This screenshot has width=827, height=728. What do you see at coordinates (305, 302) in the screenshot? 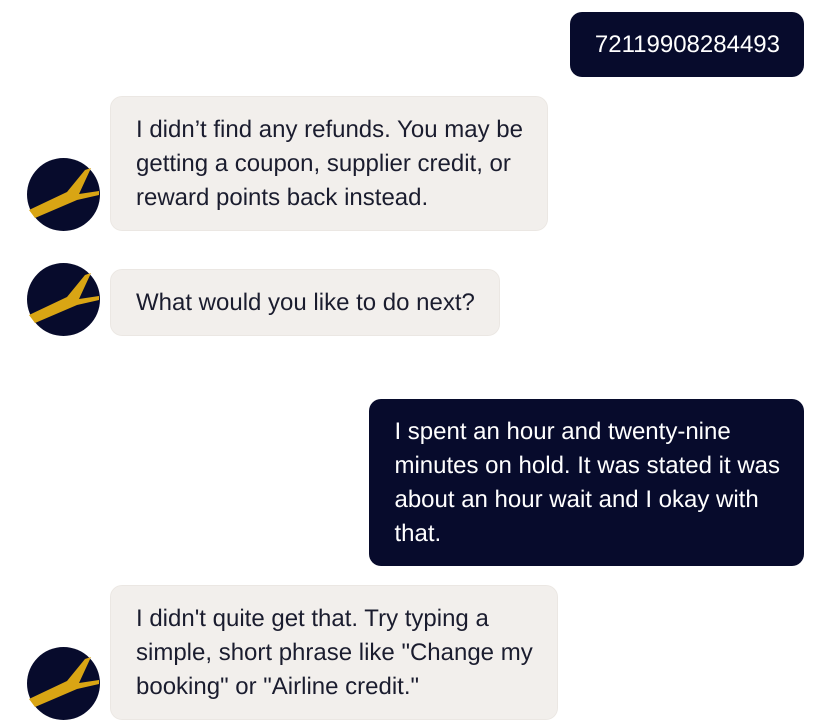
I see `bot-message-bubble: What would you like to do next?` at bounding box center [305, 302].